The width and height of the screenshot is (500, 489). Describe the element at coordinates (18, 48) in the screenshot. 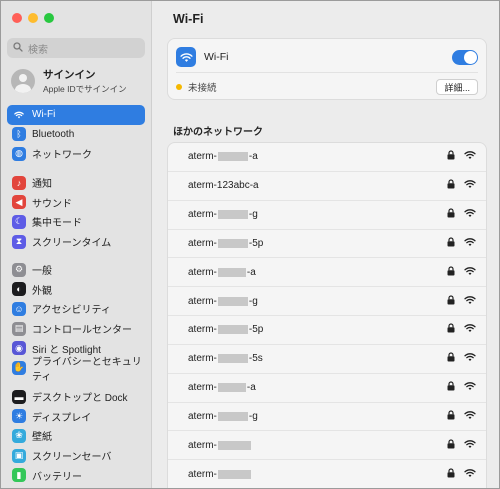

I see `search-icon` at that location.